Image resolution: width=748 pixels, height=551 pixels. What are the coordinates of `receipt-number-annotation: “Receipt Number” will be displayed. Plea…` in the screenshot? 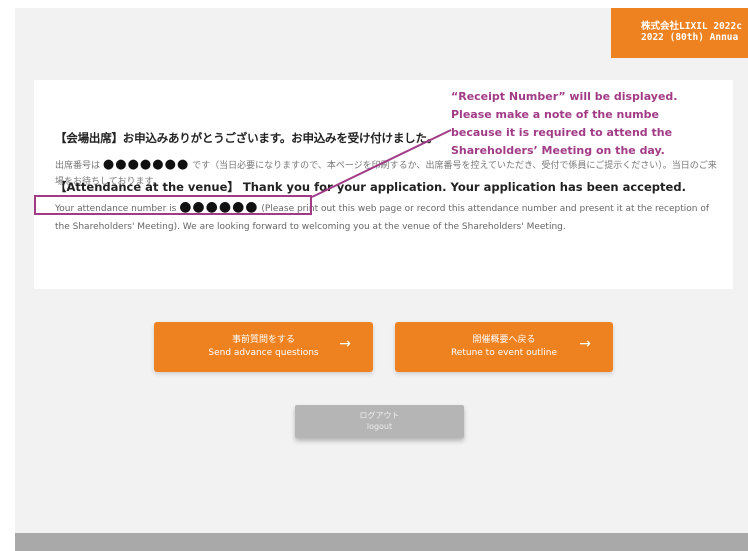 It's located at (599, 124).